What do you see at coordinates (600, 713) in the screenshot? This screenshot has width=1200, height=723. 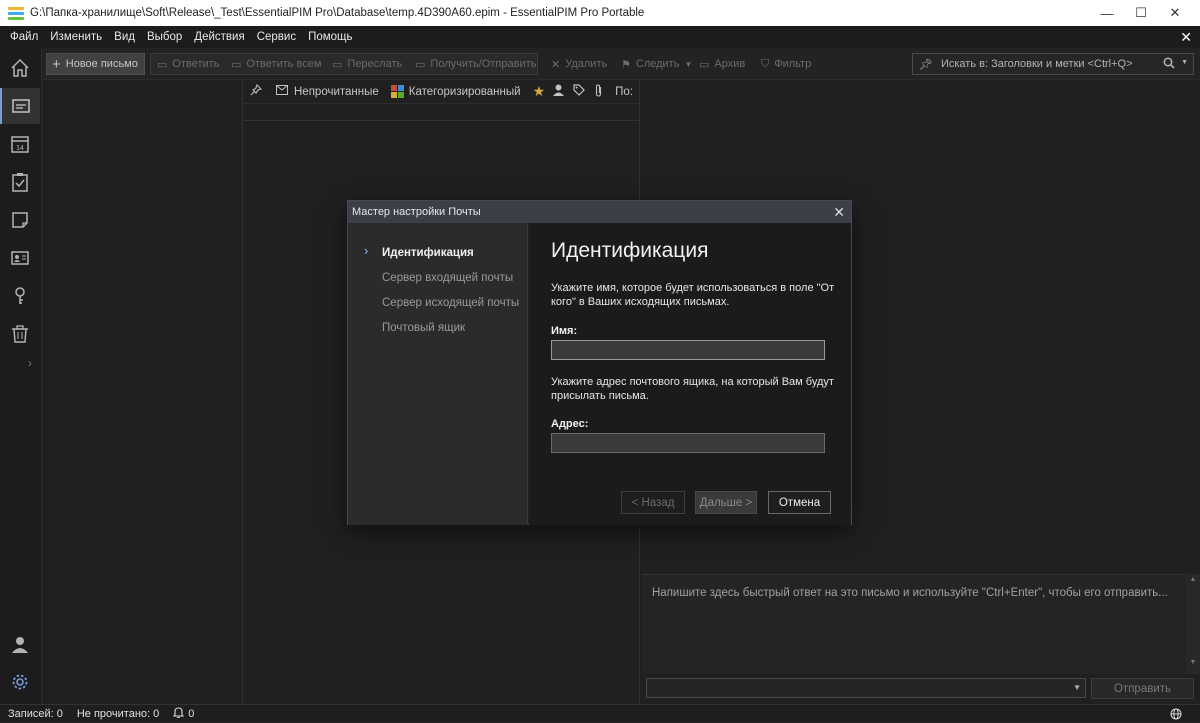 I see `status-bar: Записей: 0 Не прочитано: 0 0` at bounding box center [600, 713].